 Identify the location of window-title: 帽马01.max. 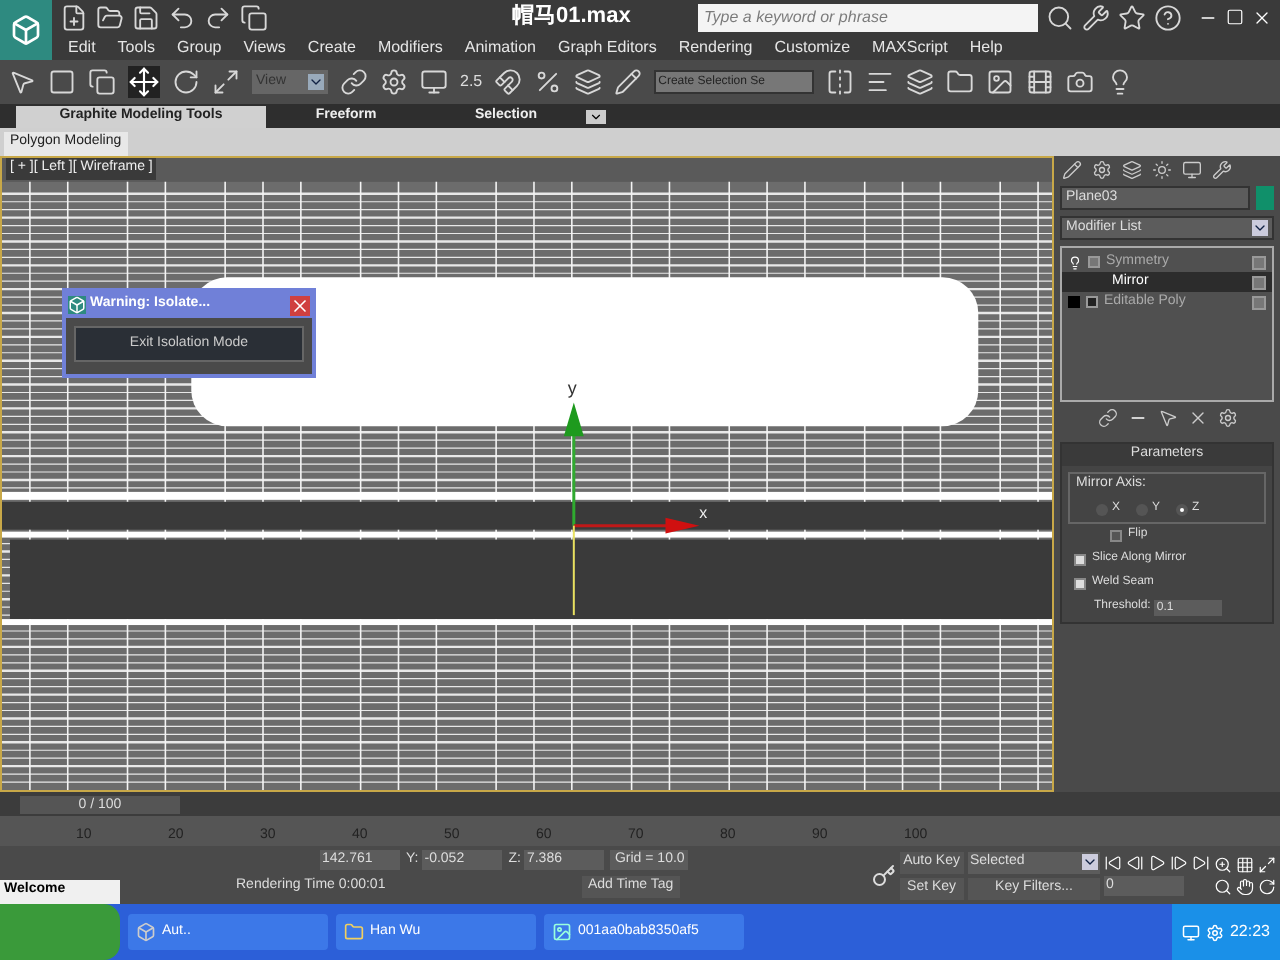
(571, 17).